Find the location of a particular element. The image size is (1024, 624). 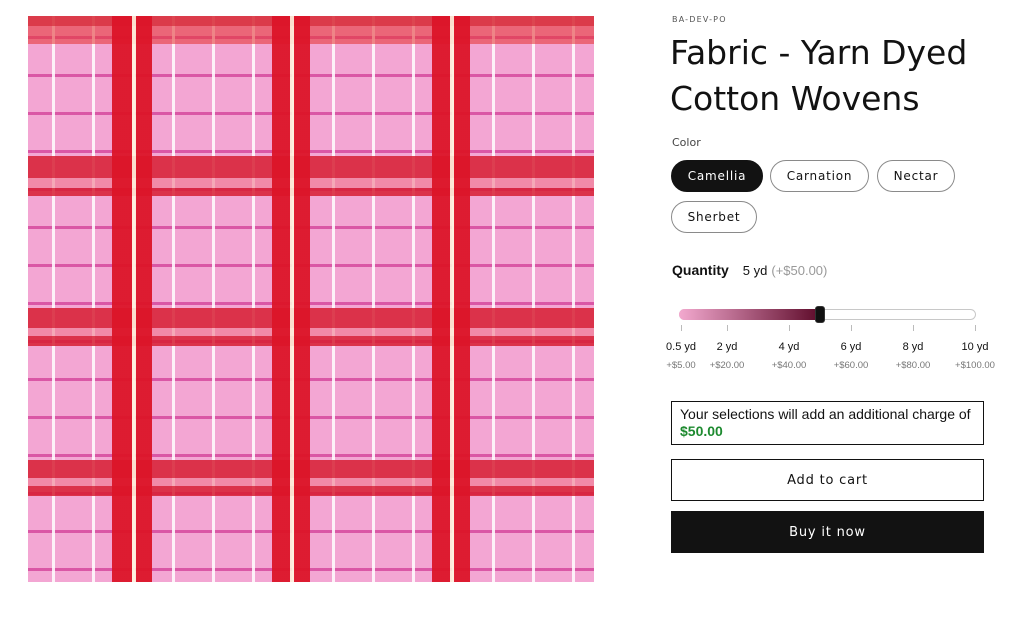

slider-tick-label: 4 yd is located at coordinates (789, 347).